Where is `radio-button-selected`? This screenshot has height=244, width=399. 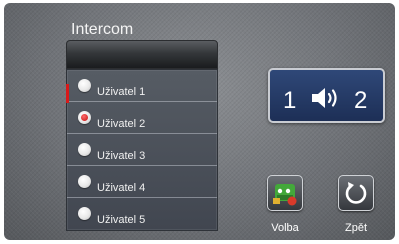
radio-button-selected is located at coordinates (84, 117).